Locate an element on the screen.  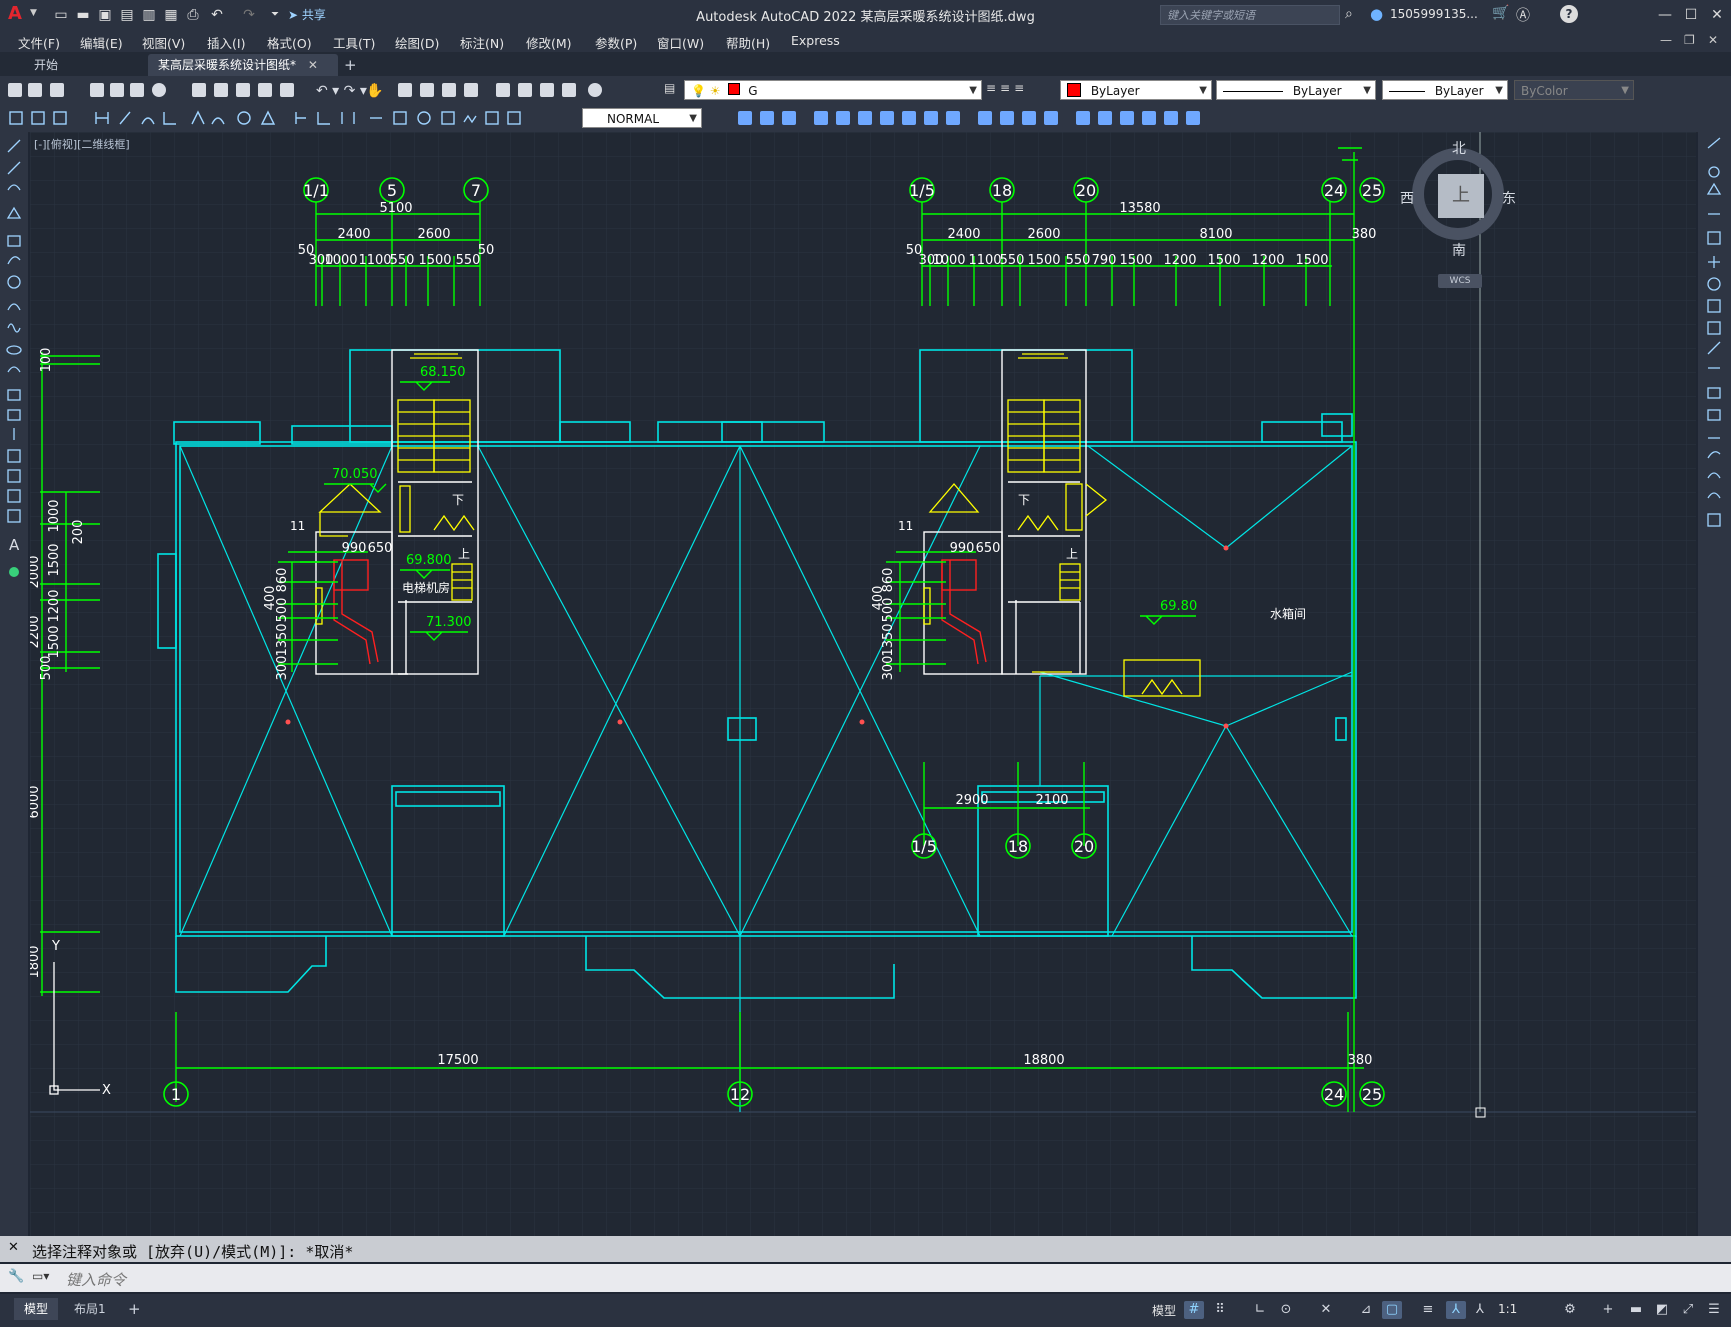
dim-text: 790 is located at coordinates (1104, 260).